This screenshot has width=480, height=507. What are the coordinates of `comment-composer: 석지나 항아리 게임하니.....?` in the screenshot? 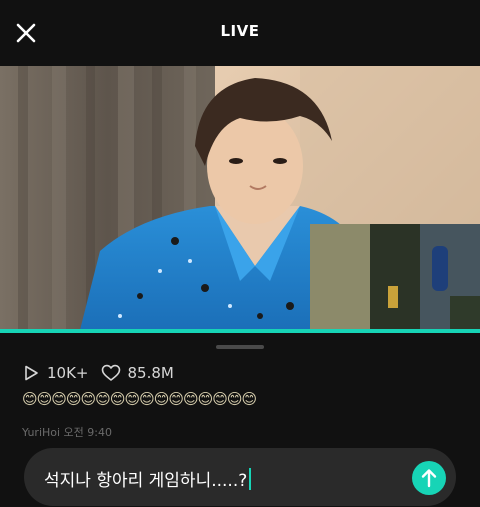 It's located at (240, 477).